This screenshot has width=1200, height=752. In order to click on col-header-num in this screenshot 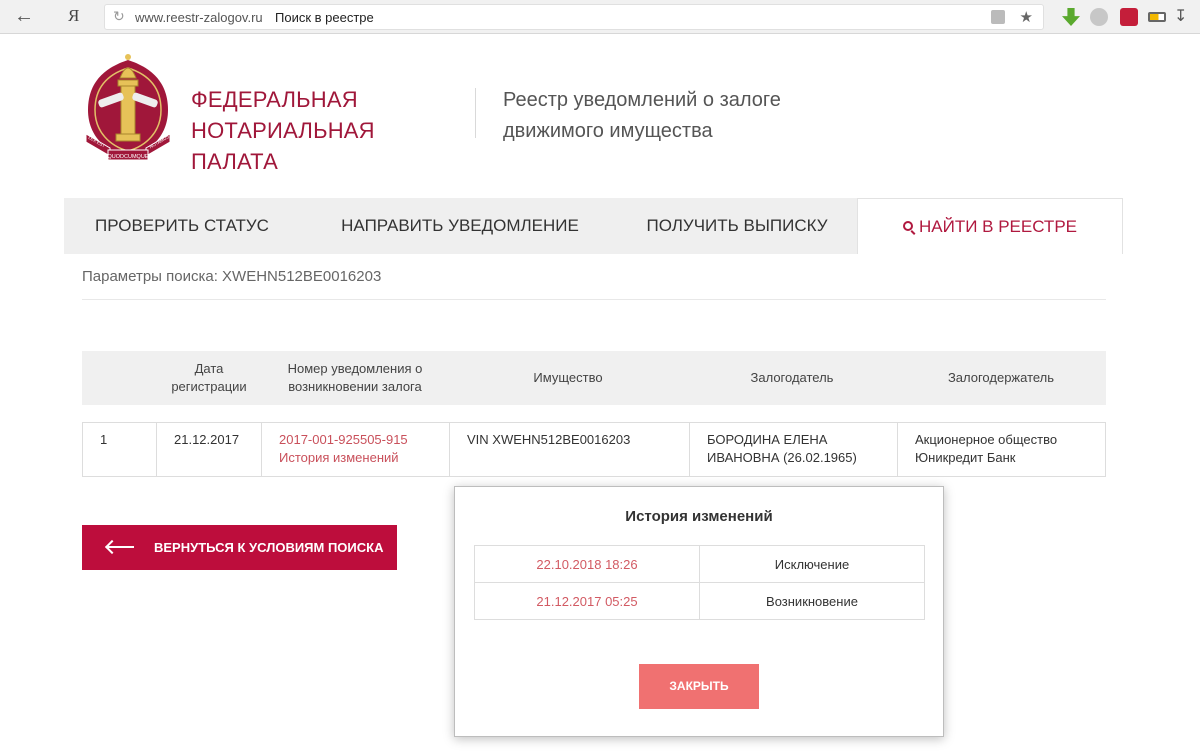, I will do `click(119, 378)`.